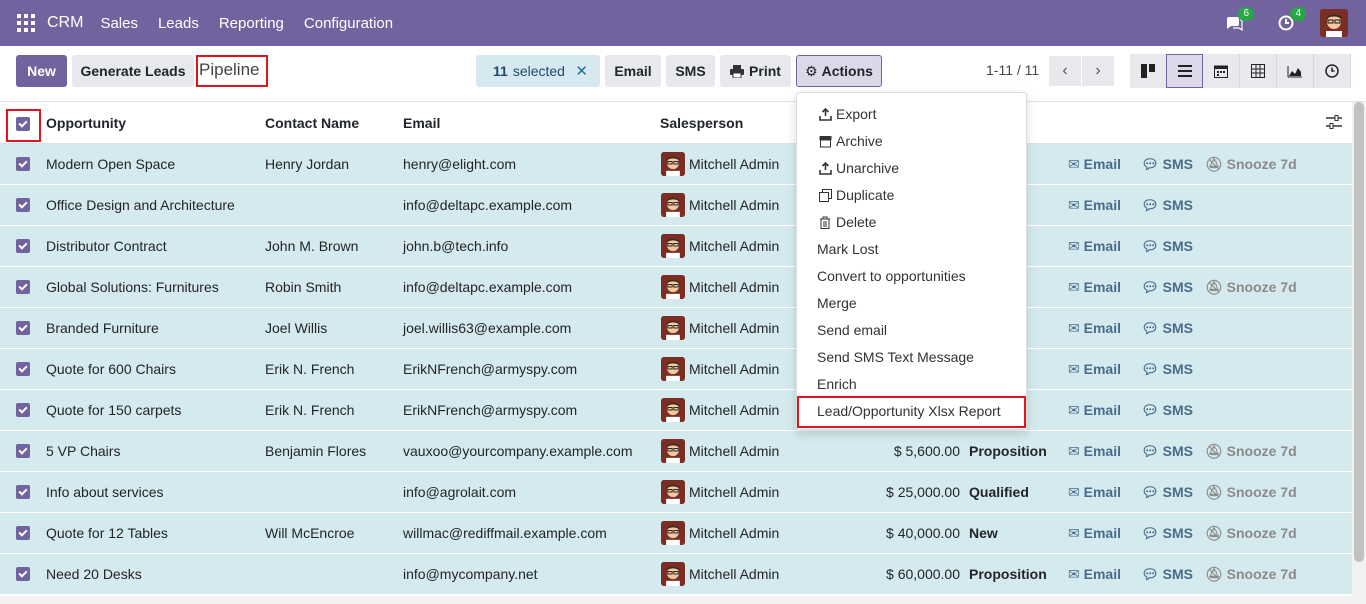  I want to click on breadcrumb: Pipeline, so click(229, 70).